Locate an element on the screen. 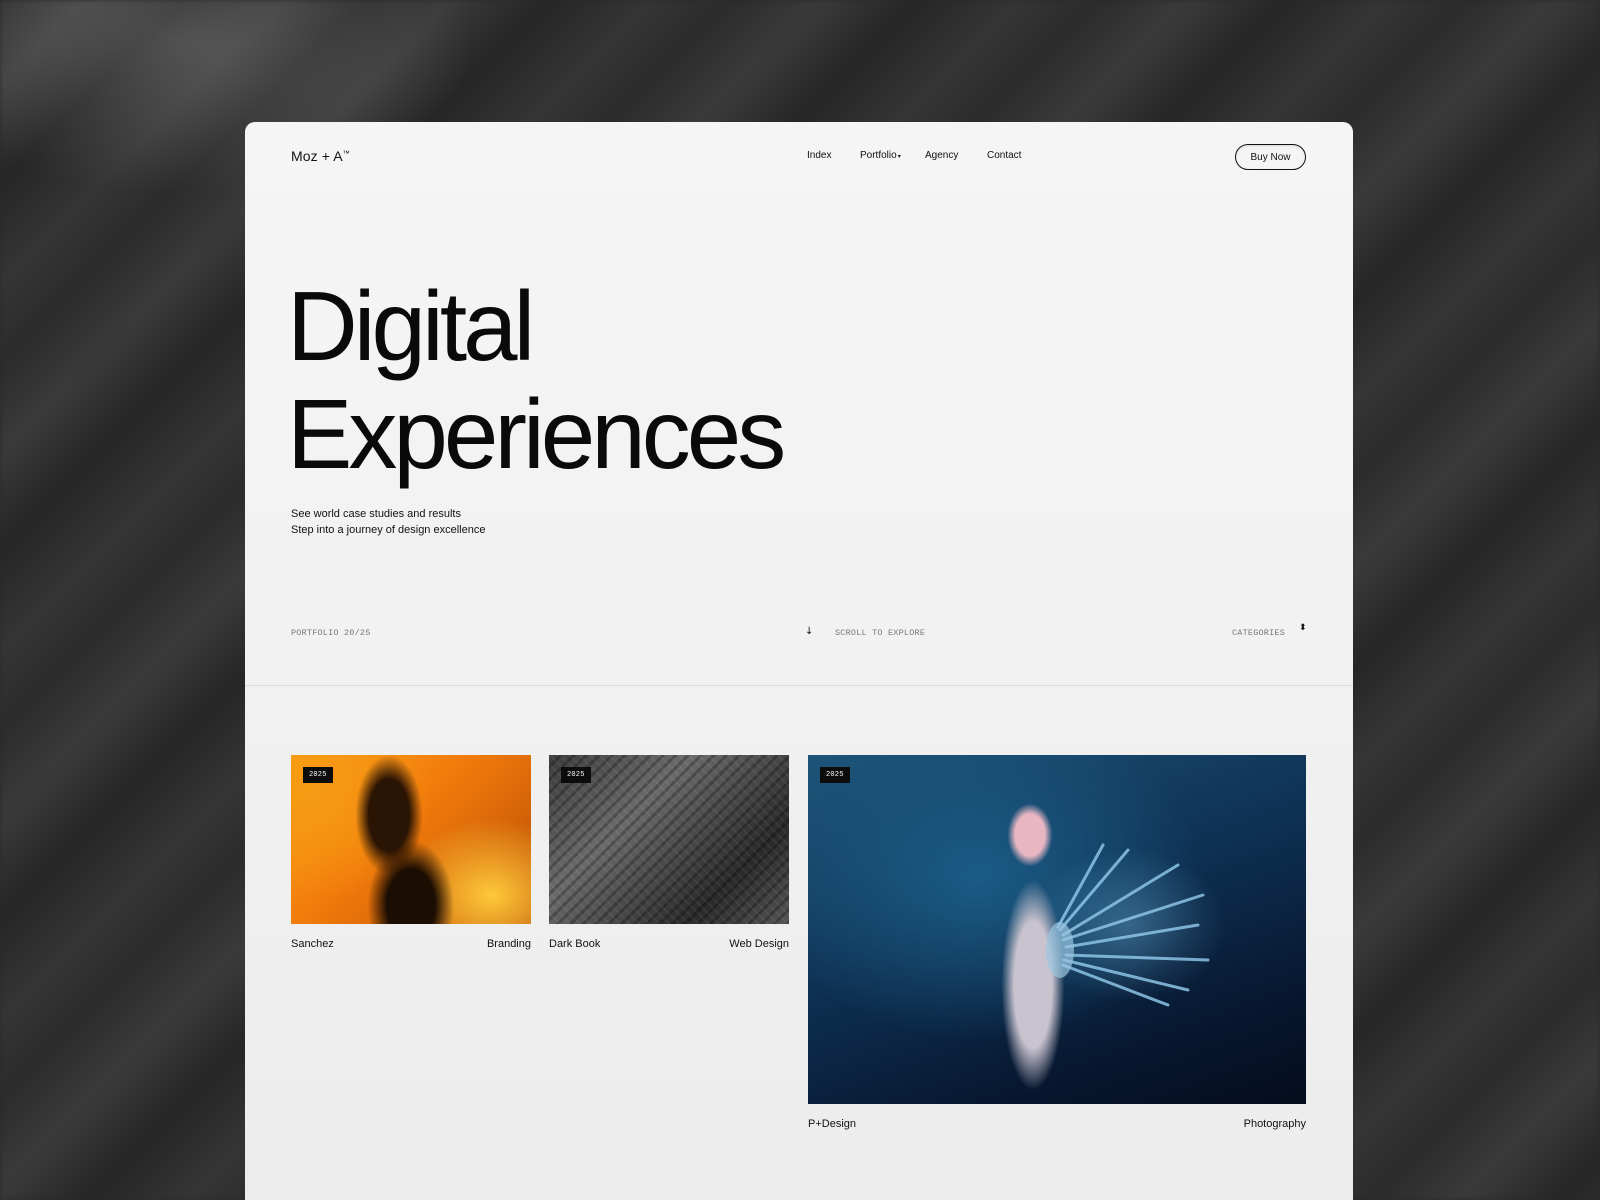 This screenshot has width=1600, height=1200. hero-title-line-2: Experiences is located at coordinates (536, 434).